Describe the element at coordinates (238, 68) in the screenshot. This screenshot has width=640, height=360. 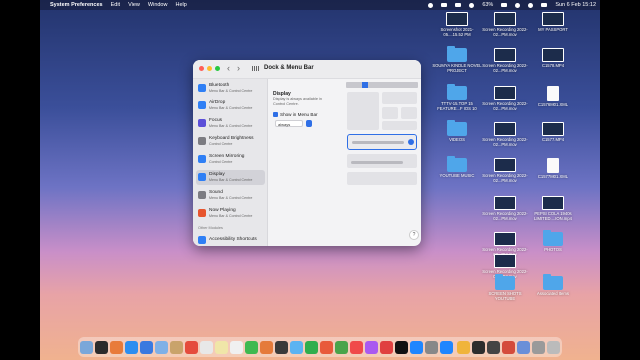
I see `forward-icon: ›` at that location.